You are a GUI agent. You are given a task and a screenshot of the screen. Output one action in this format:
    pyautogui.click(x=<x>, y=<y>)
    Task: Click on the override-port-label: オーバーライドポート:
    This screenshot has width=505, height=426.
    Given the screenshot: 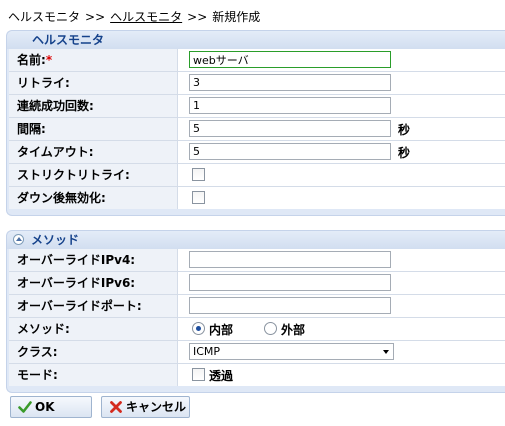 What is the action you would take?
    pyautogui.click(x=93, y=306)
    